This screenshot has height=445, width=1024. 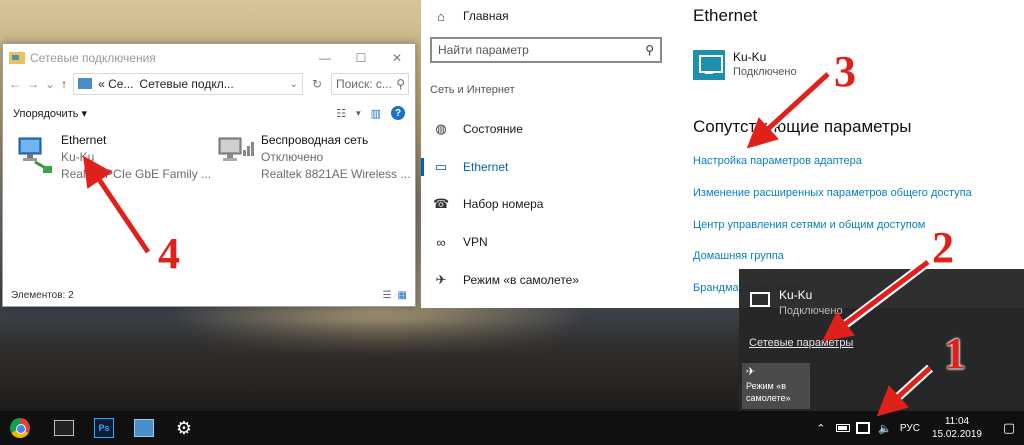 I want to click on nav-item-status: ◍ Состояние, so click(x=546, y=129).